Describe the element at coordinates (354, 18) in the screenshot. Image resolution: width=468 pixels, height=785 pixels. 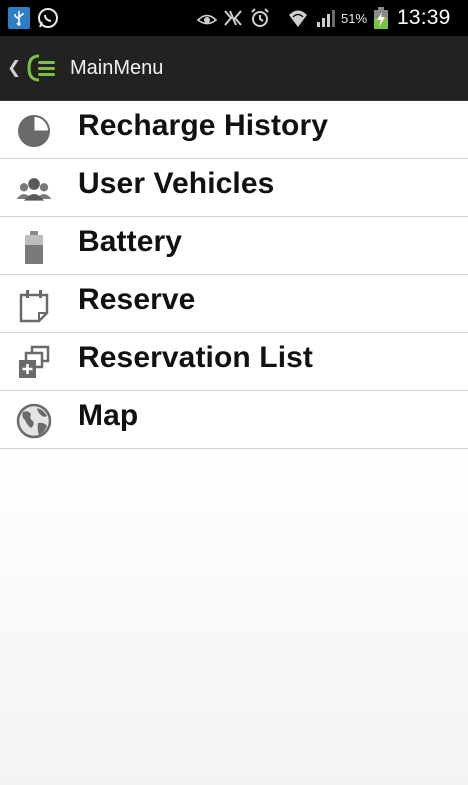
I see `battery-percentage: 51%` at that location.